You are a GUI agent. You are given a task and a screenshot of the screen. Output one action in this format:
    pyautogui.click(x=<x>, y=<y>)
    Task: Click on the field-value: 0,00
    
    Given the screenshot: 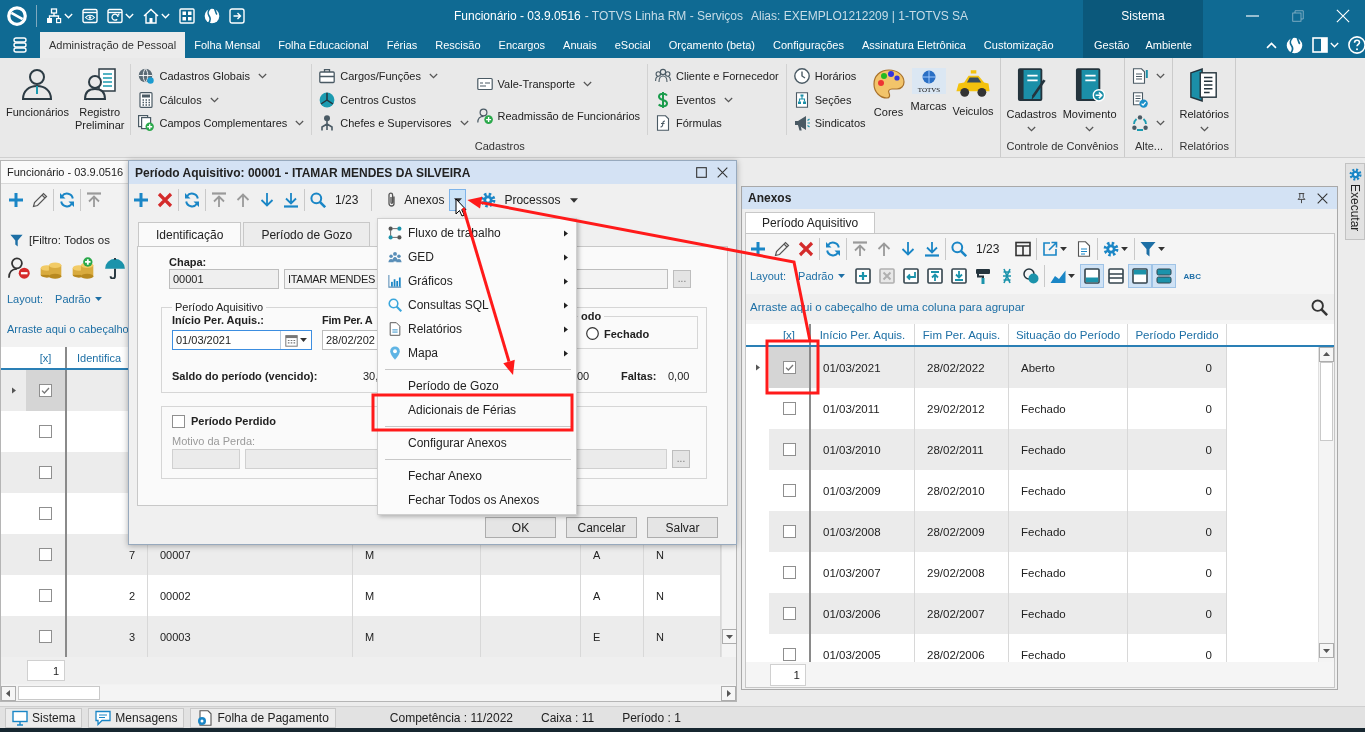 What is the action you would take?
    pyautogui.click(x=679, y=376)
    